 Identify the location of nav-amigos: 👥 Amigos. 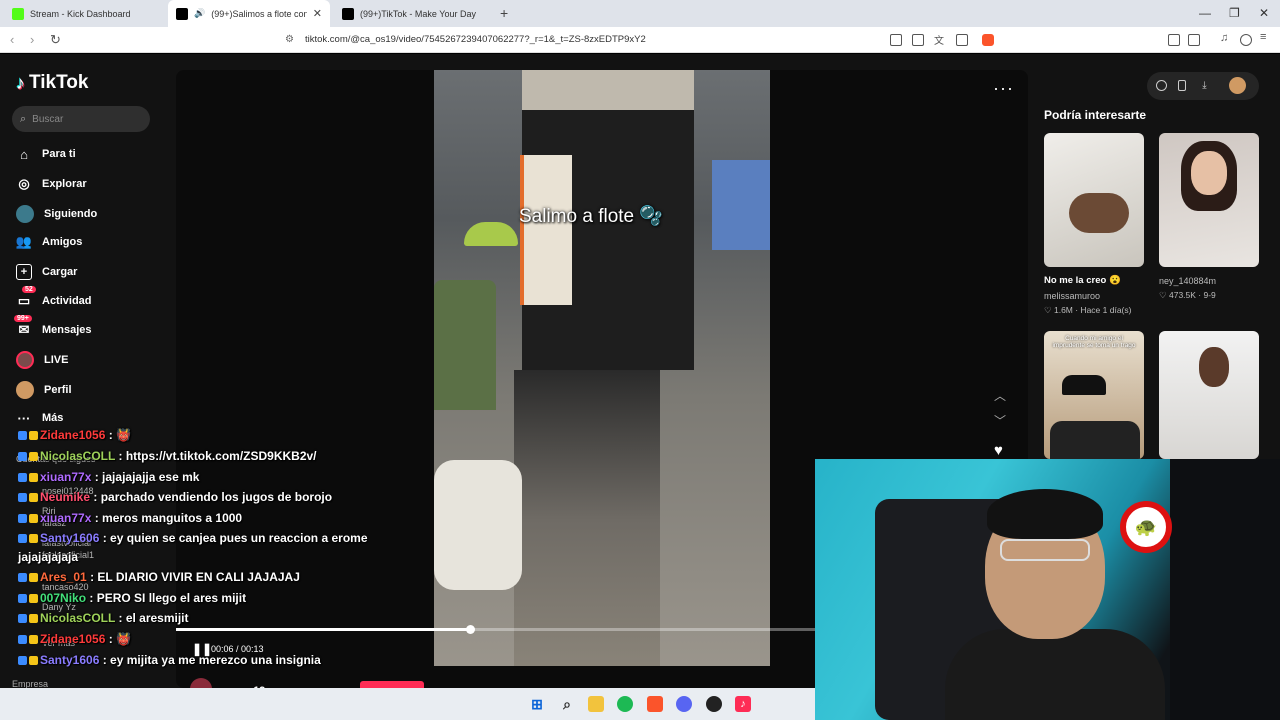
(49, 242).